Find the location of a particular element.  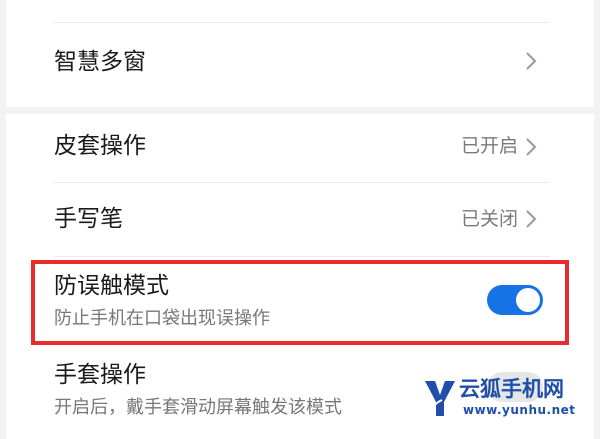

glove-mode-title: 手套操作 is located at coordinates (100, 375).